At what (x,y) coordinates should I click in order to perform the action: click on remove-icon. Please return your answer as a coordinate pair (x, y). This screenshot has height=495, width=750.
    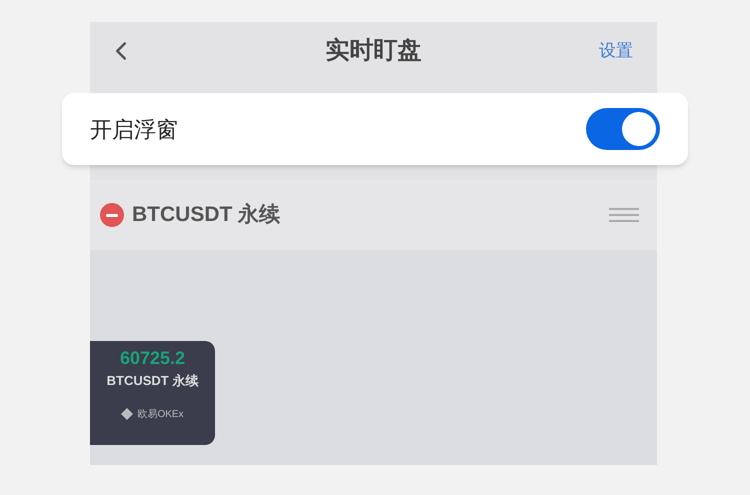
    Looking at the image, I should click on (112, 215).